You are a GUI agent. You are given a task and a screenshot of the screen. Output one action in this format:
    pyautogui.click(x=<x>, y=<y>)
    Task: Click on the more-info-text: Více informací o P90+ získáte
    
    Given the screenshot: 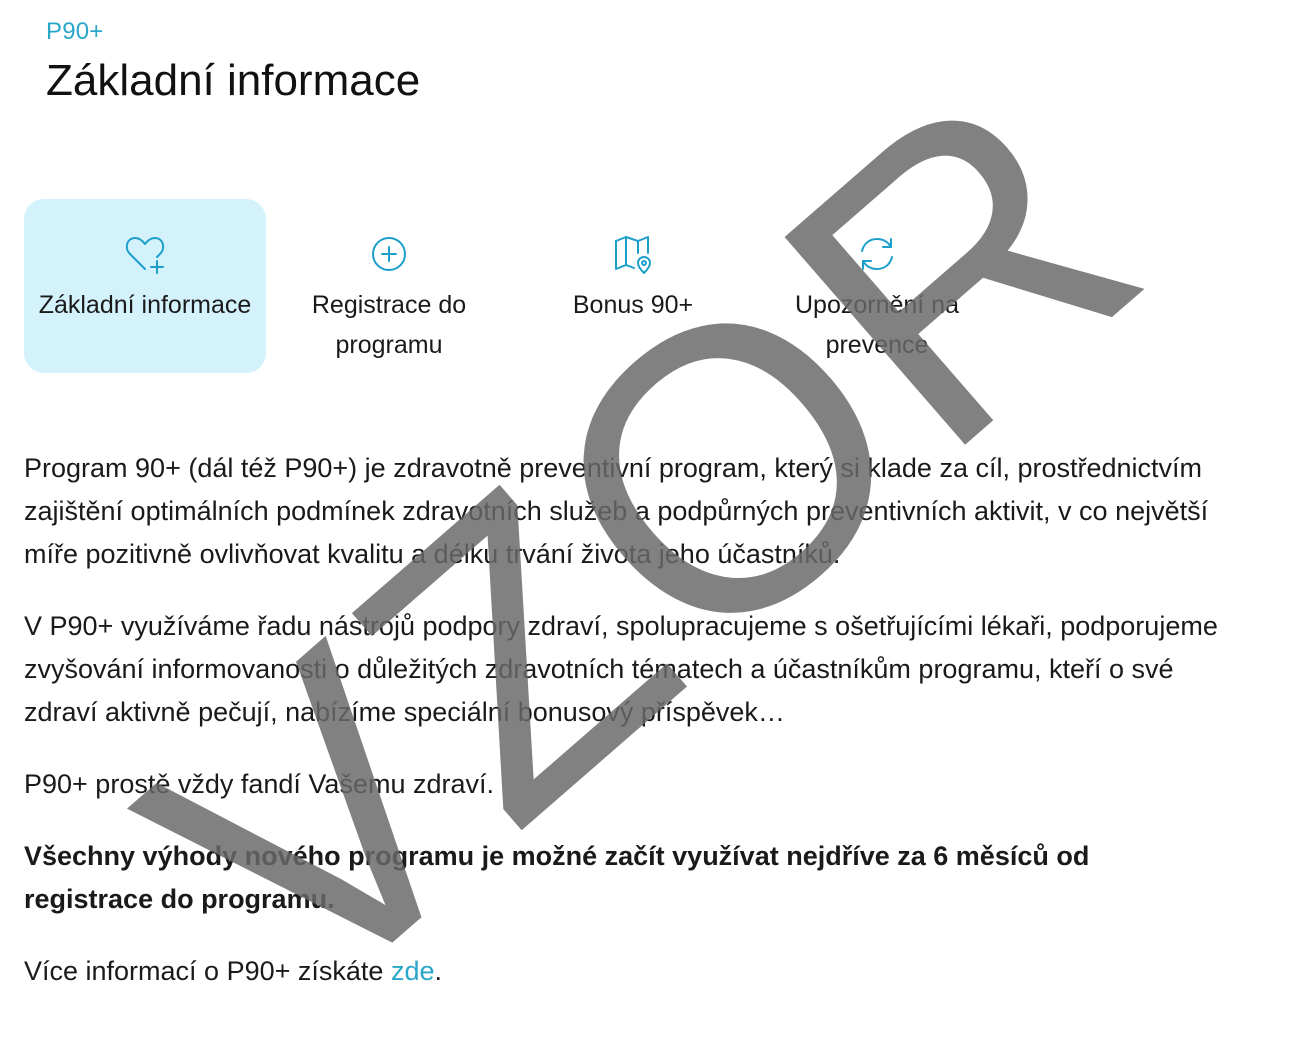 What is the action you would take?
    pyautogui.click(x=207, y=971)
    